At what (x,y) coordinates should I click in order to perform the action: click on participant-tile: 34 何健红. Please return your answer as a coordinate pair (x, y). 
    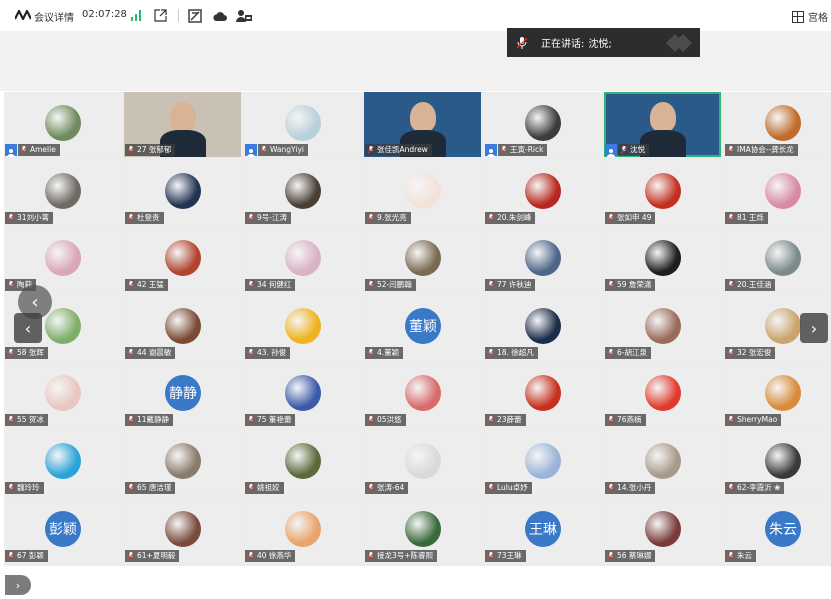
    Looking at the image, I should click on (302, 260).